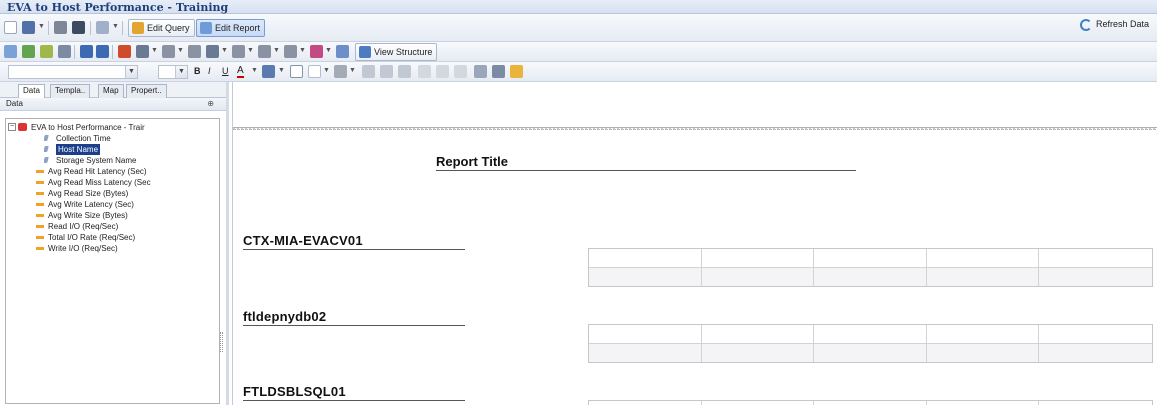  I want to click on insert-text-icon, so click(64, 51).